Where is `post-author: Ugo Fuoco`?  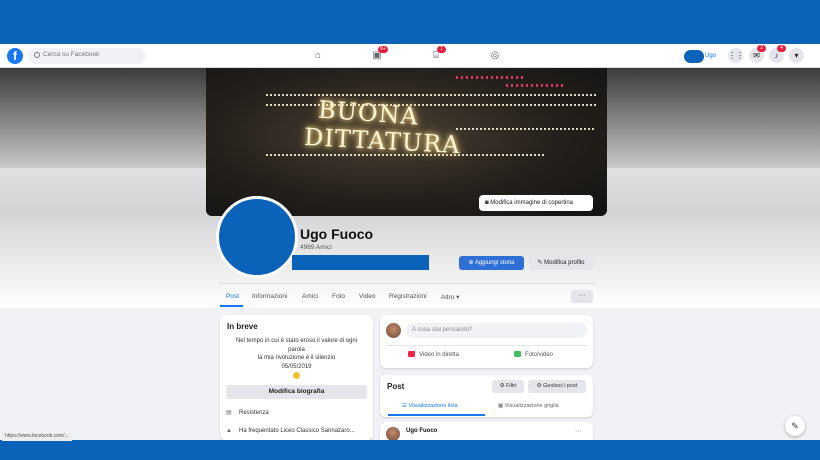
post-author: Ugo Fuoco is located at coordinates (421, 431).